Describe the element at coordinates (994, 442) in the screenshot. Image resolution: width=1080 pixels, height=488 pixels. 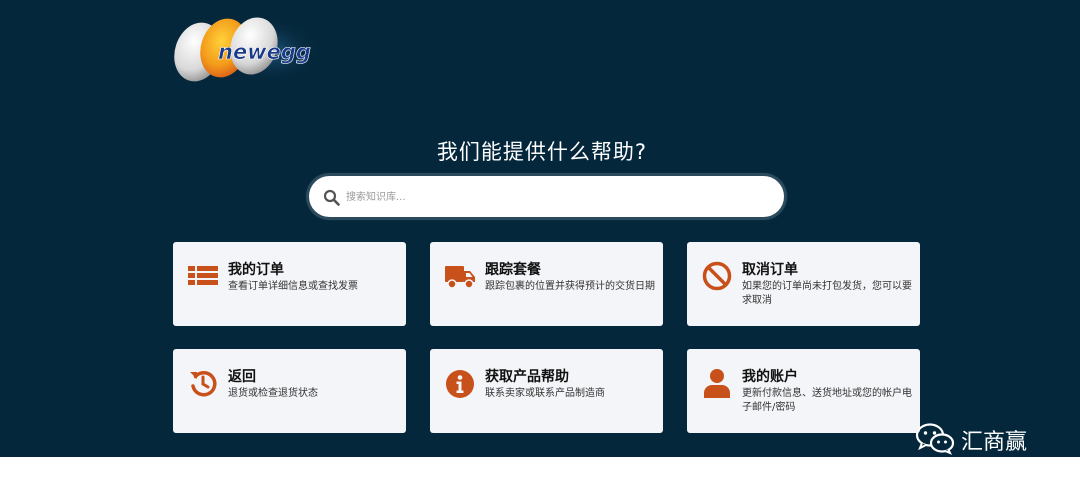
I see `watermark-text: 汇商赢` at that location.